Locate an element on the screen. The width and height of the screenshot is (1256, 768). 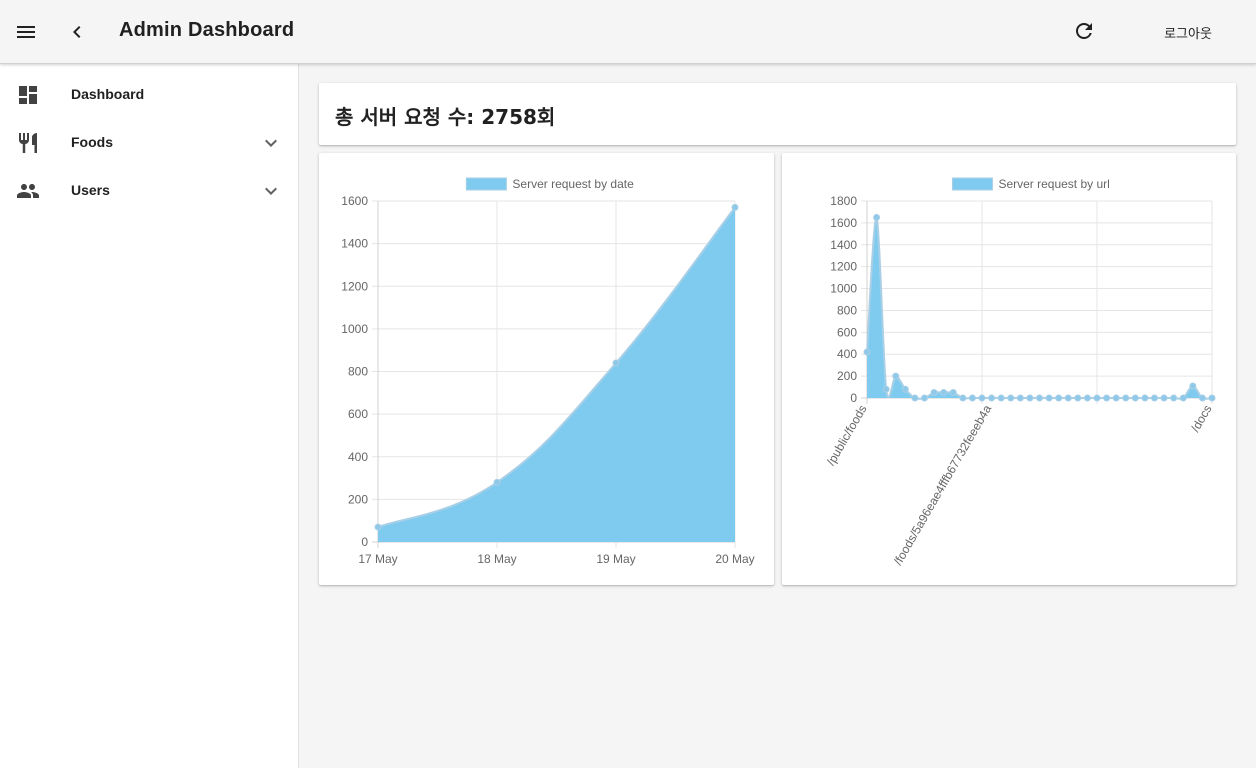
sidebar-item-users: Users is located at coordinates (149, 191).